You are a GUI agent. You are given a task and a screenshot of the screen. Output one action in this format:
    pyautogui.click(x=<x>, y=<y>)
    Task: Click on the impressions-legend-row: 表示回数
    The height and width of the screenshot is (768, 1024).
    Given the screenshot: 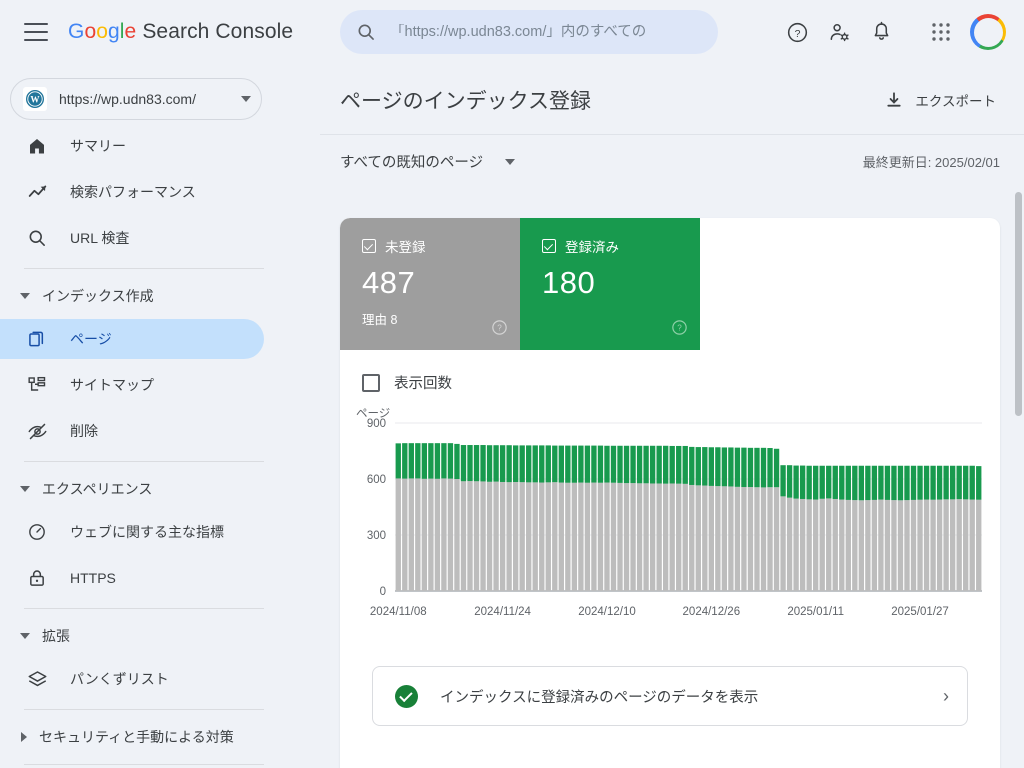 What is the action you would take?
    pyautogui.click(x=670, y=371)
    